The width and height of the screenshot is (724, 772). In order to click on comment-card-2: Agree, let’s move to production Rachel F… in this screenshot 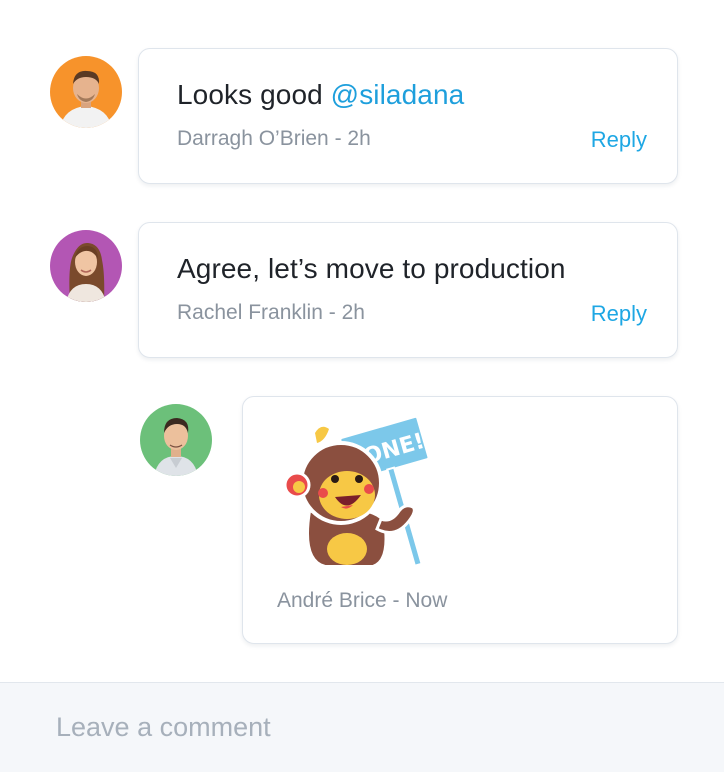, I will do `click(408, 290)`.